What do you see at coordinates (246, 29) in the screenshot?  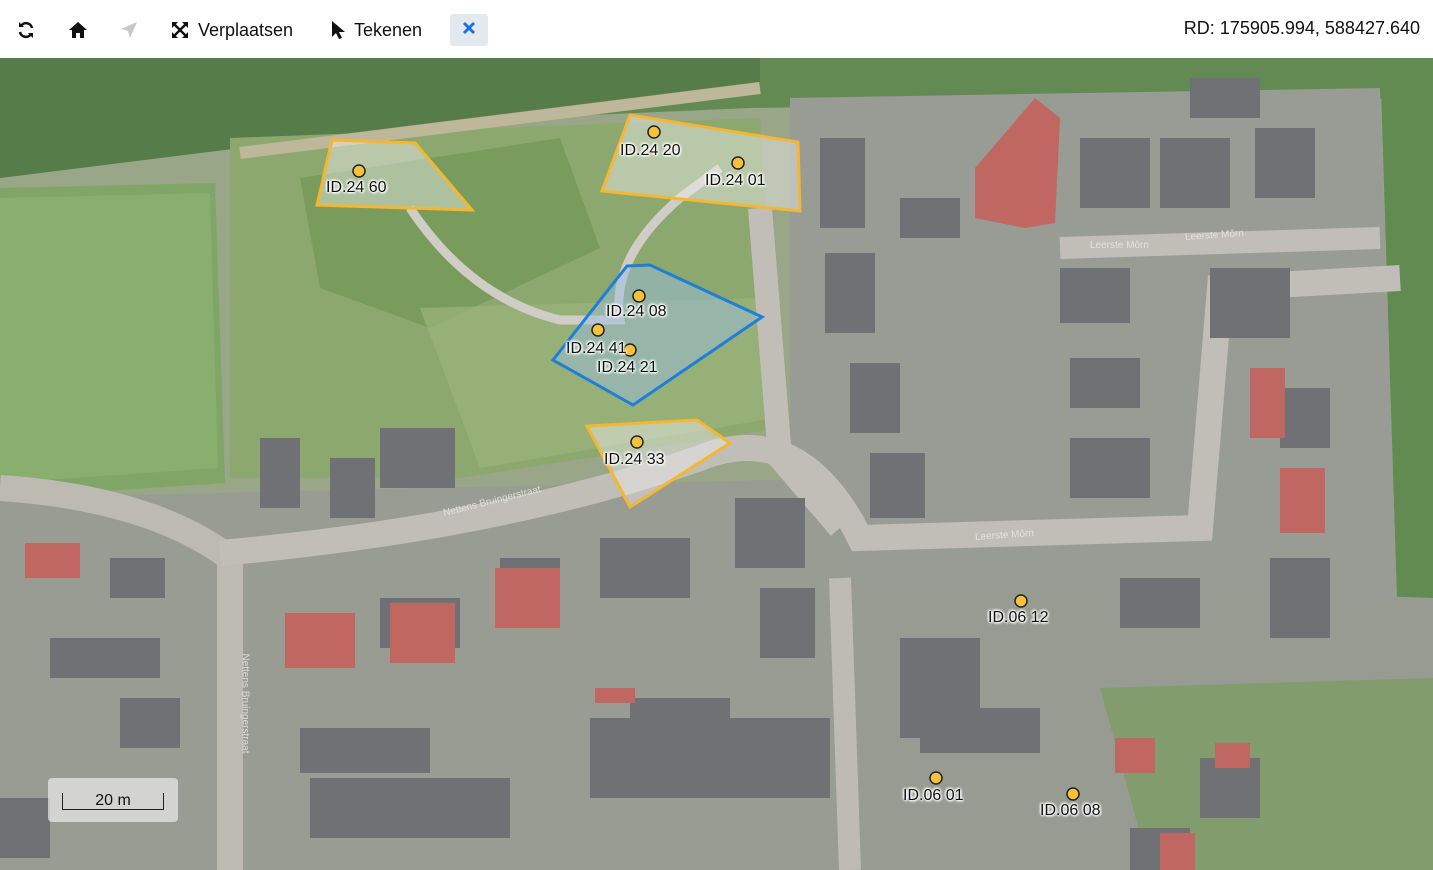 I see `move-label: Verplaatsen` at bounding box center [246, 29].